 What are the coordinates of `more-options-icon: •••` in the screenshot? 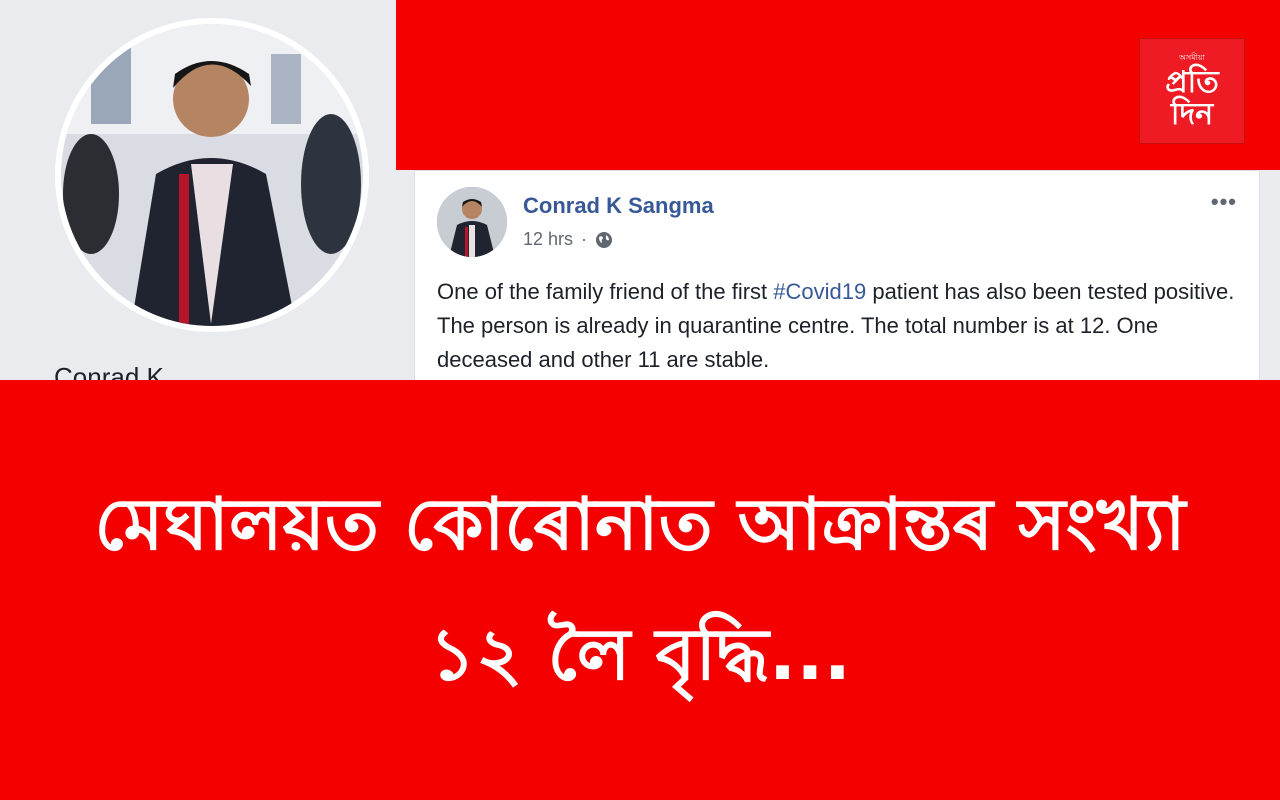 It's located at (1224, 202).